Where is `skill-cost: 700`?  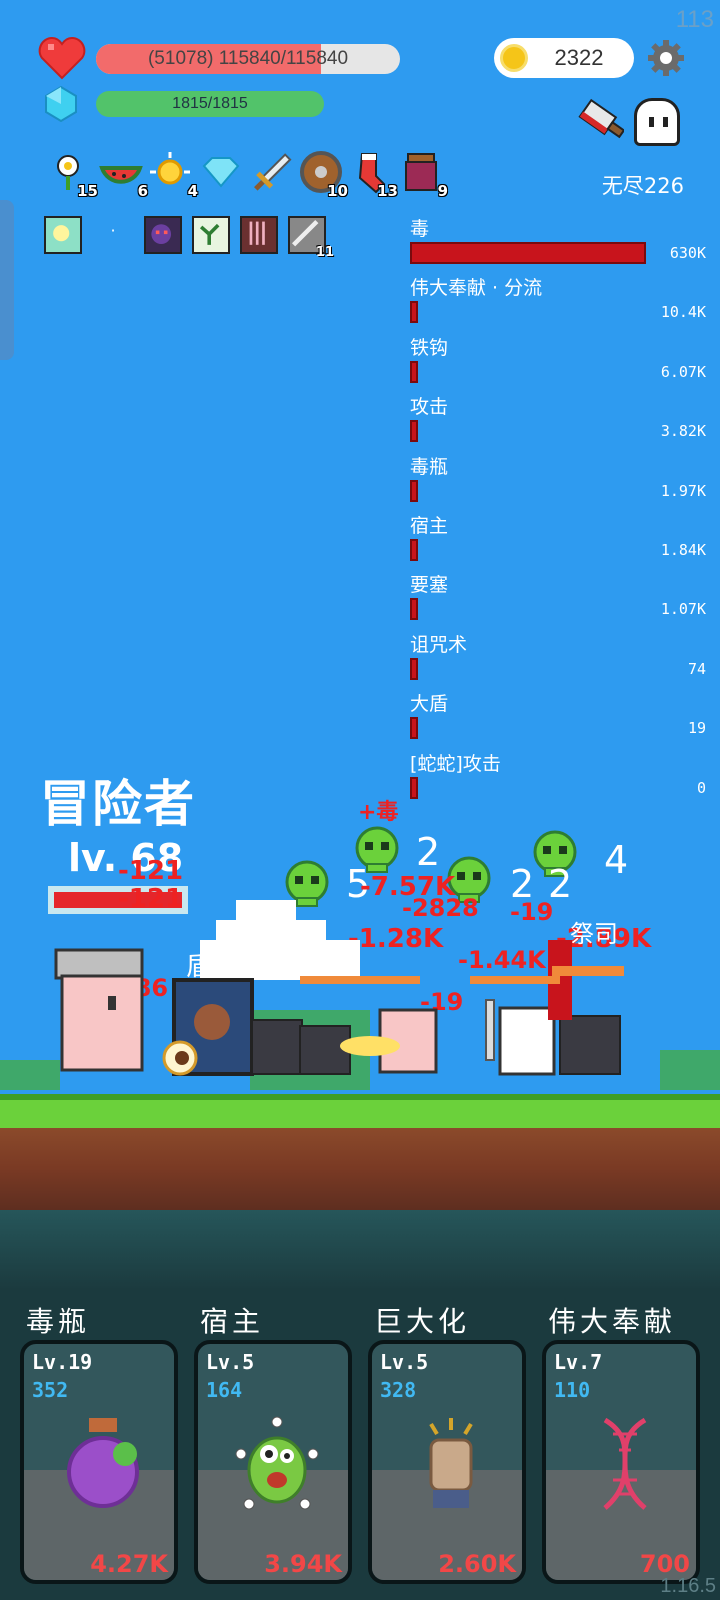
skill-cost: 700 is located at coordinates (664, 1564).